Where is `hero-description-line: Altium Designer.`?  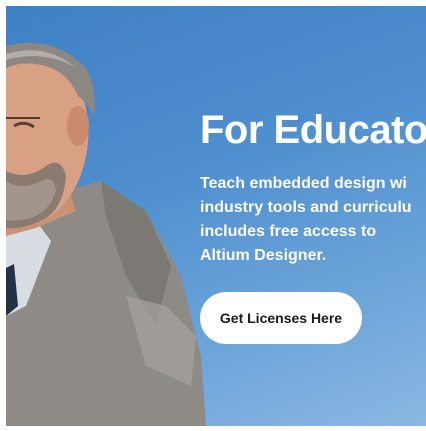 hero-description-line: Altium Designer. is located at coordinates (263, 255).